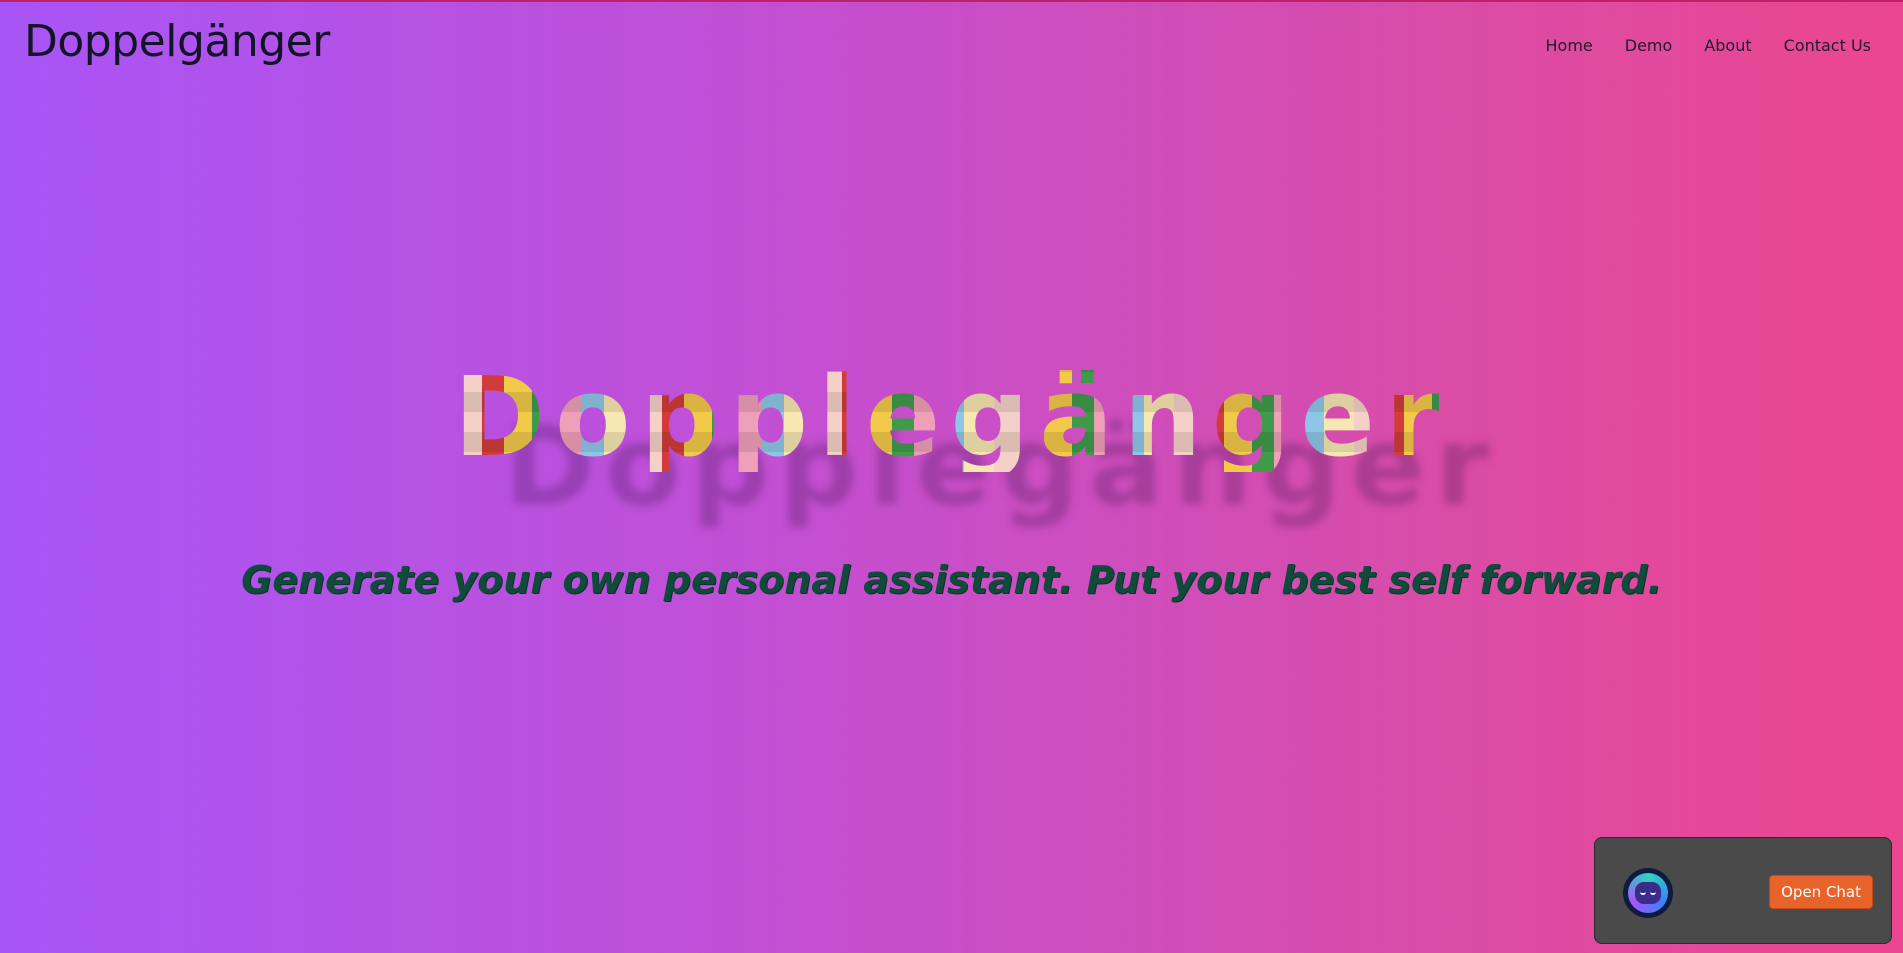 The width and height of the screenshot is (1903, 953). I want to click on open-chat-button: Open Chat, so click(1821, 892).